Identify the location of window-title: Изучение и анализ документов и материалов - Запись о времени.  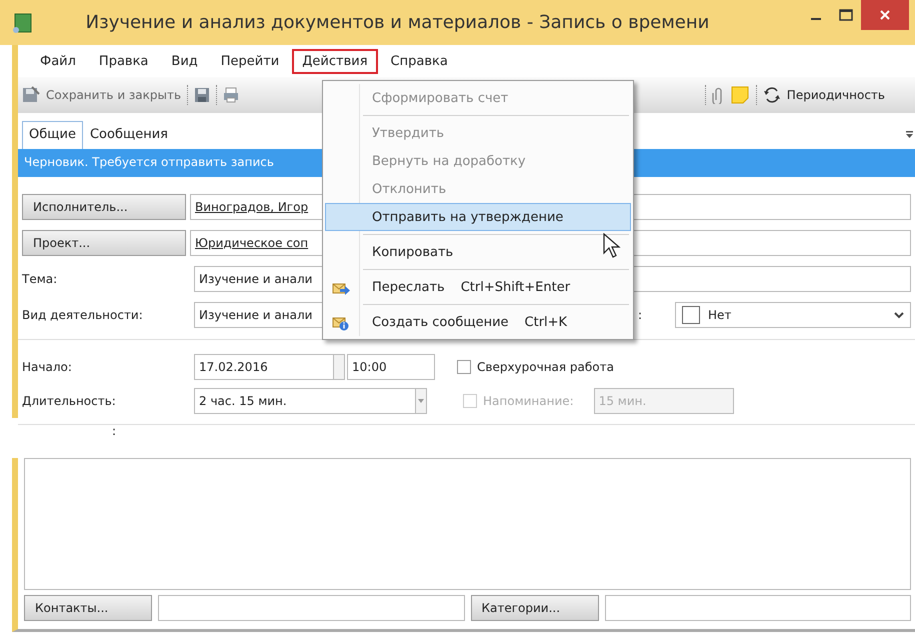
(397, 22).